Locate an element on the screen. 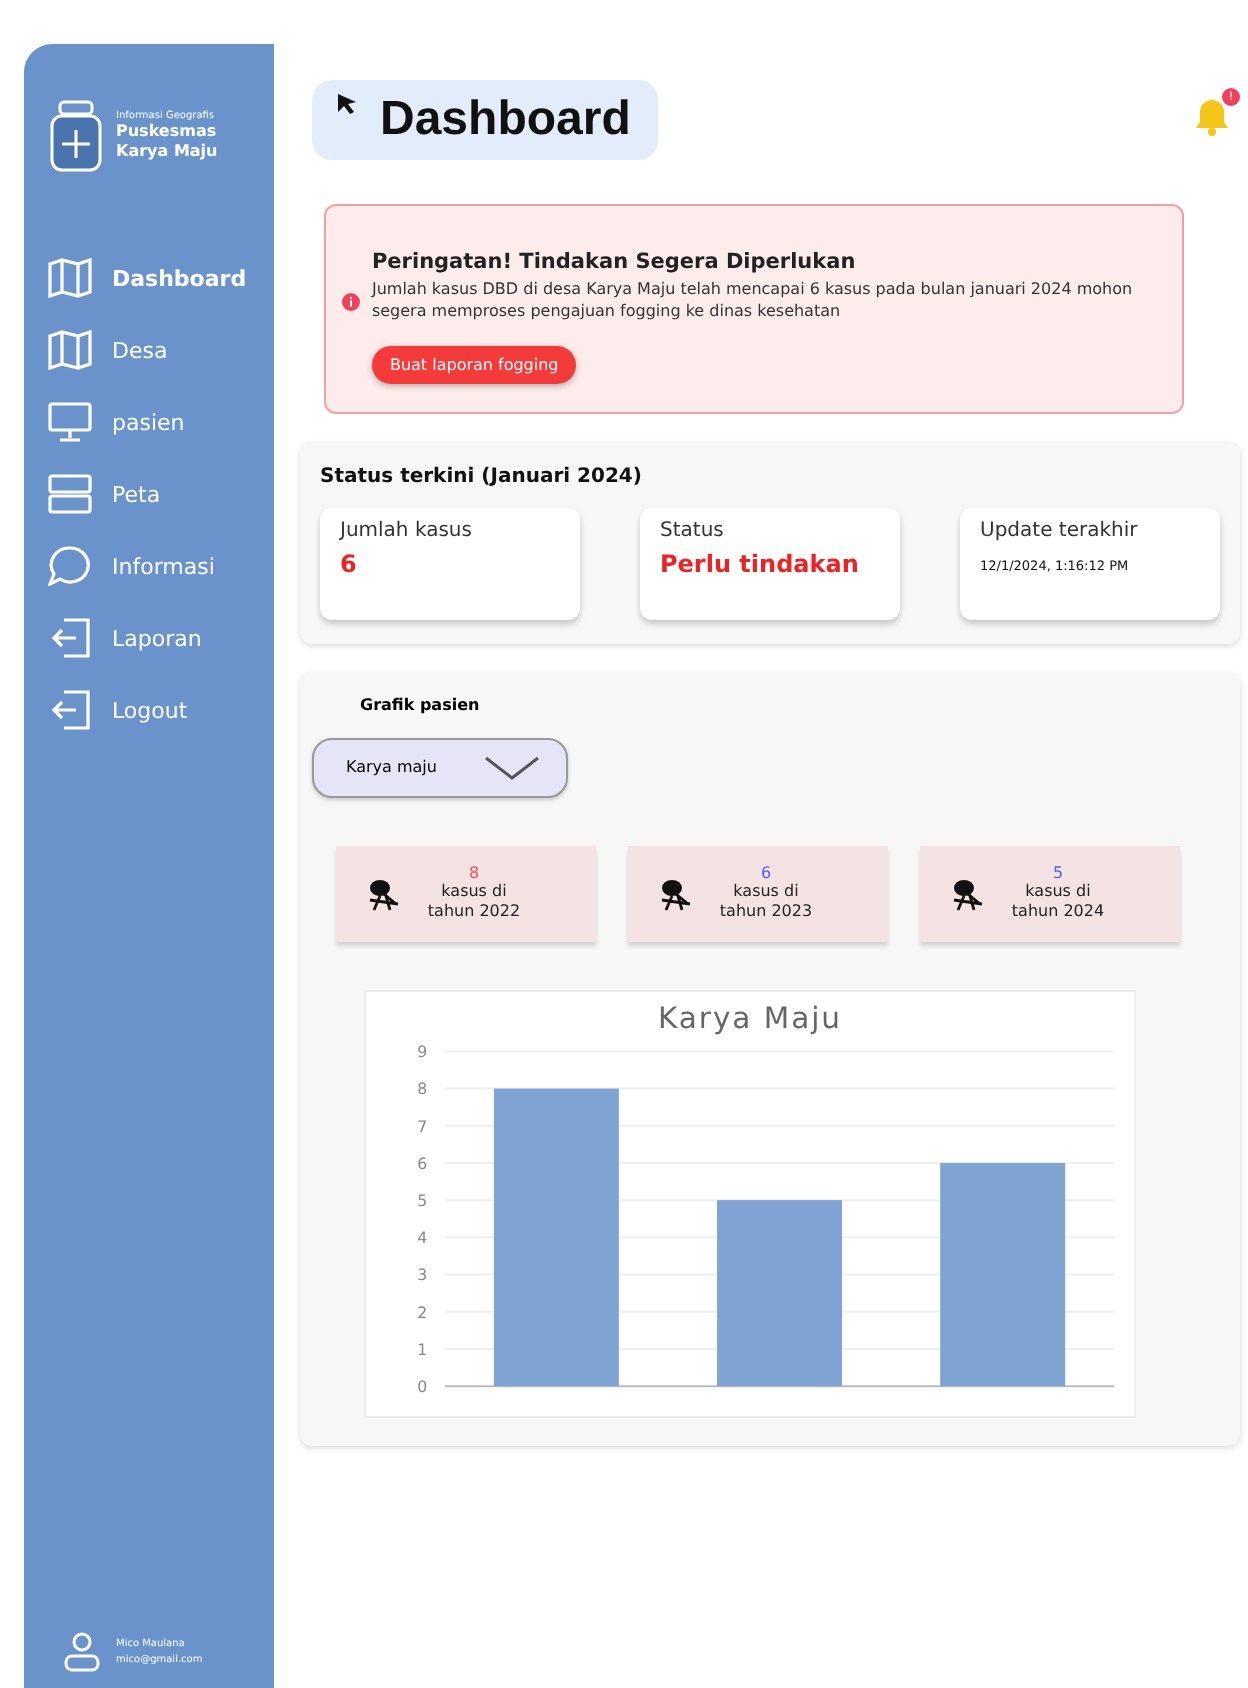 The image size is (1248, 1688). chat-bubble-icon is located at coordinates (70, 566).